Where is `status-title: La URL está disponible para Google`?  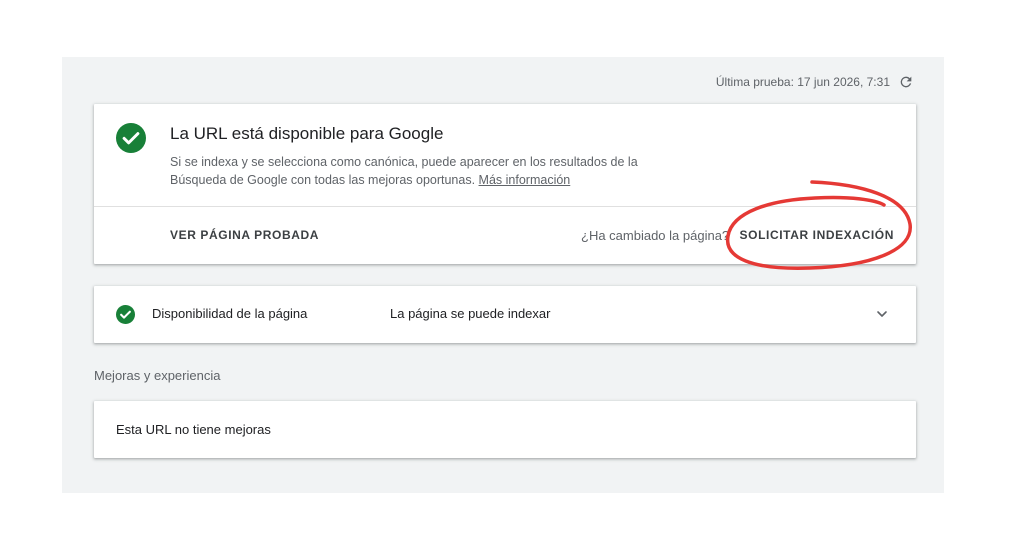
status-title: La URL está disponible para Google is located at coordinates (307, 133).